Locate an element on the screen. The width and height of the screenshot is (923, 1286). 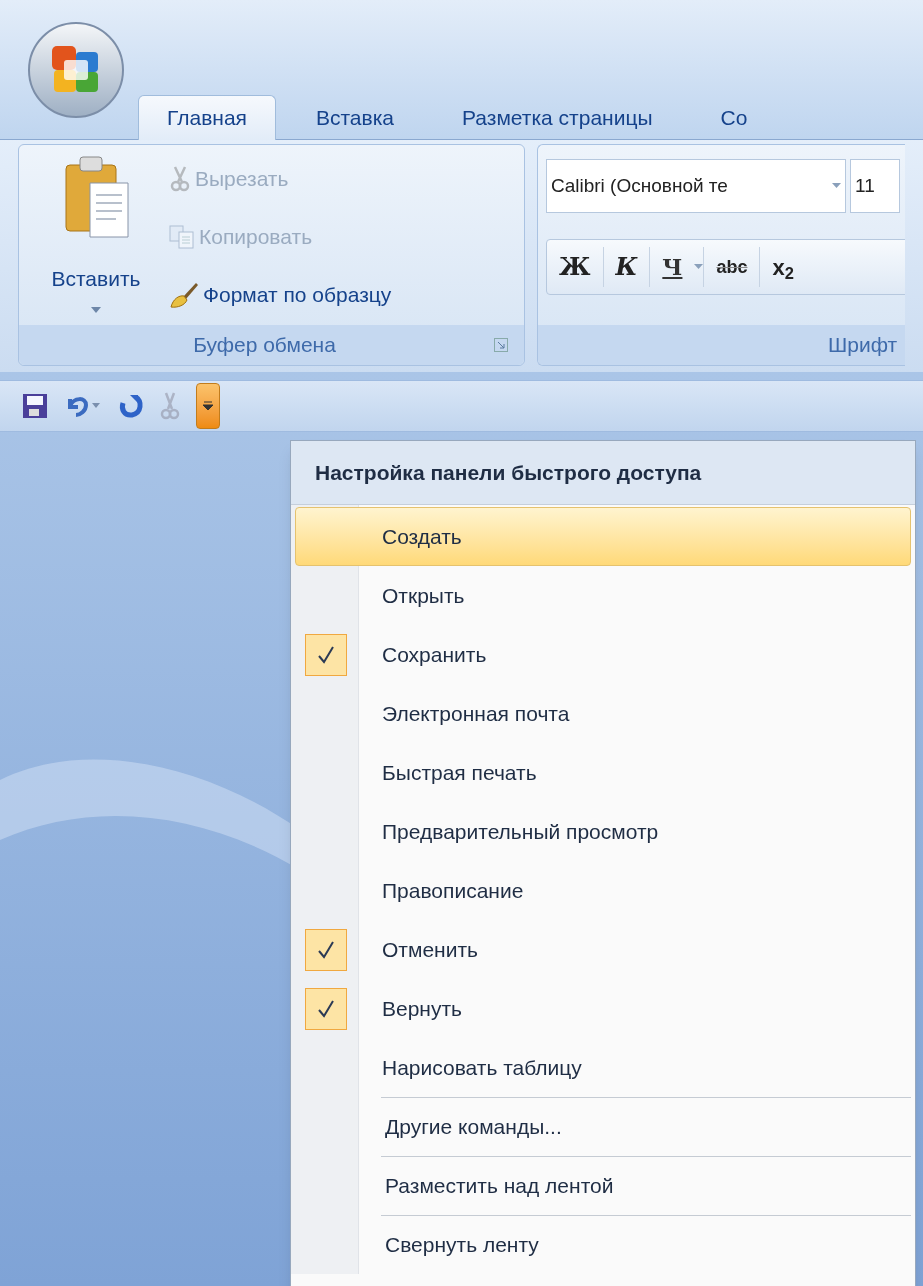
menu-item: Вернуть is located at coordinates (603, 1008).